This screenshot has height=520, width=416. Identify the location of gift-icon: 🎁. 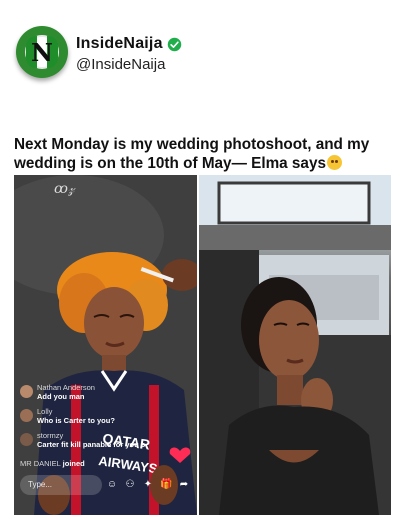
(166, 485).